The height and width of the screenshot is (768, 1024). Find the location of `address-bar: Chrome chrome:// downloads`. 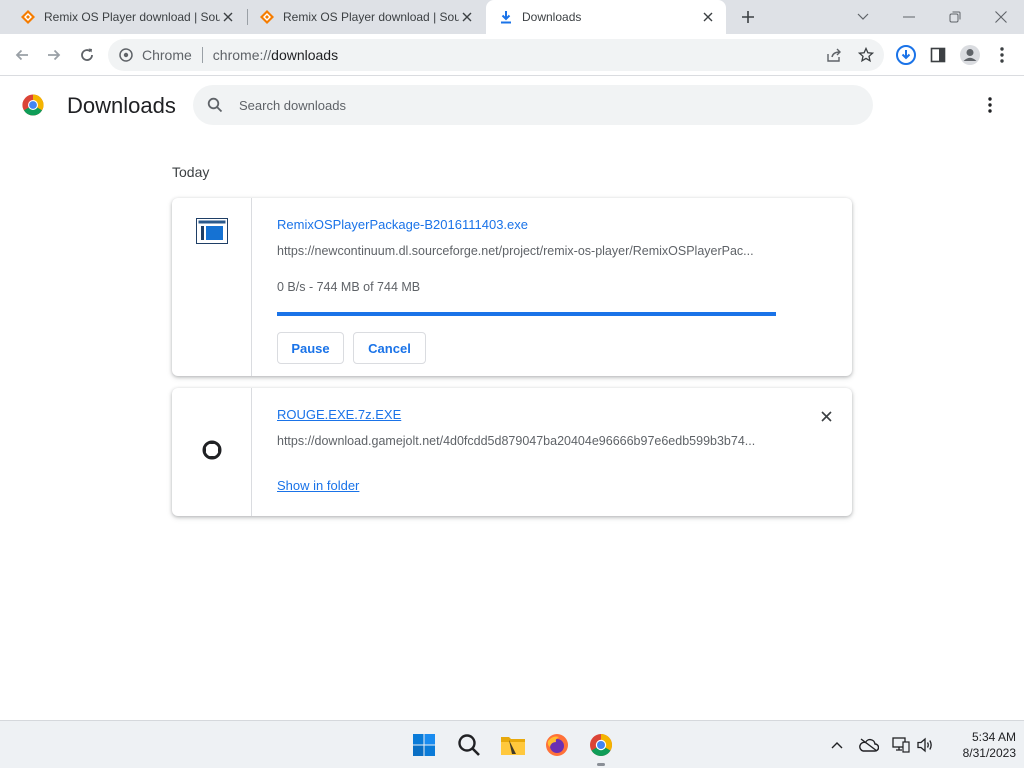

address-bar: Chrome chrome:// downloads is located at coordinates (496, 55).